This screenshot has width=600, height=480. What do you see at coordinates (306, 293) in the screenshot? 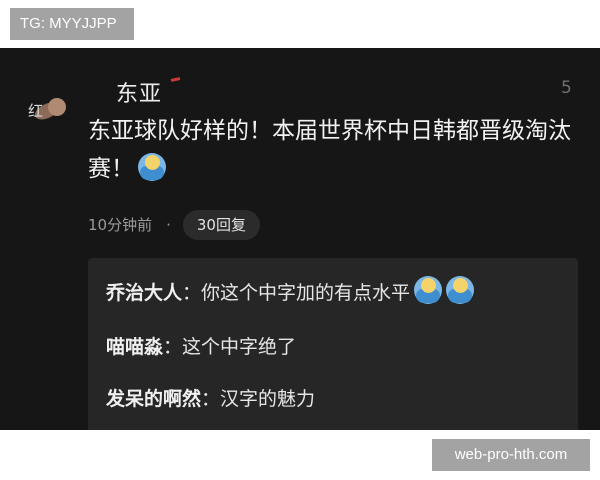
I see `reply-text: 你这个中字加的有点水平` at bounding box center [306, 293].